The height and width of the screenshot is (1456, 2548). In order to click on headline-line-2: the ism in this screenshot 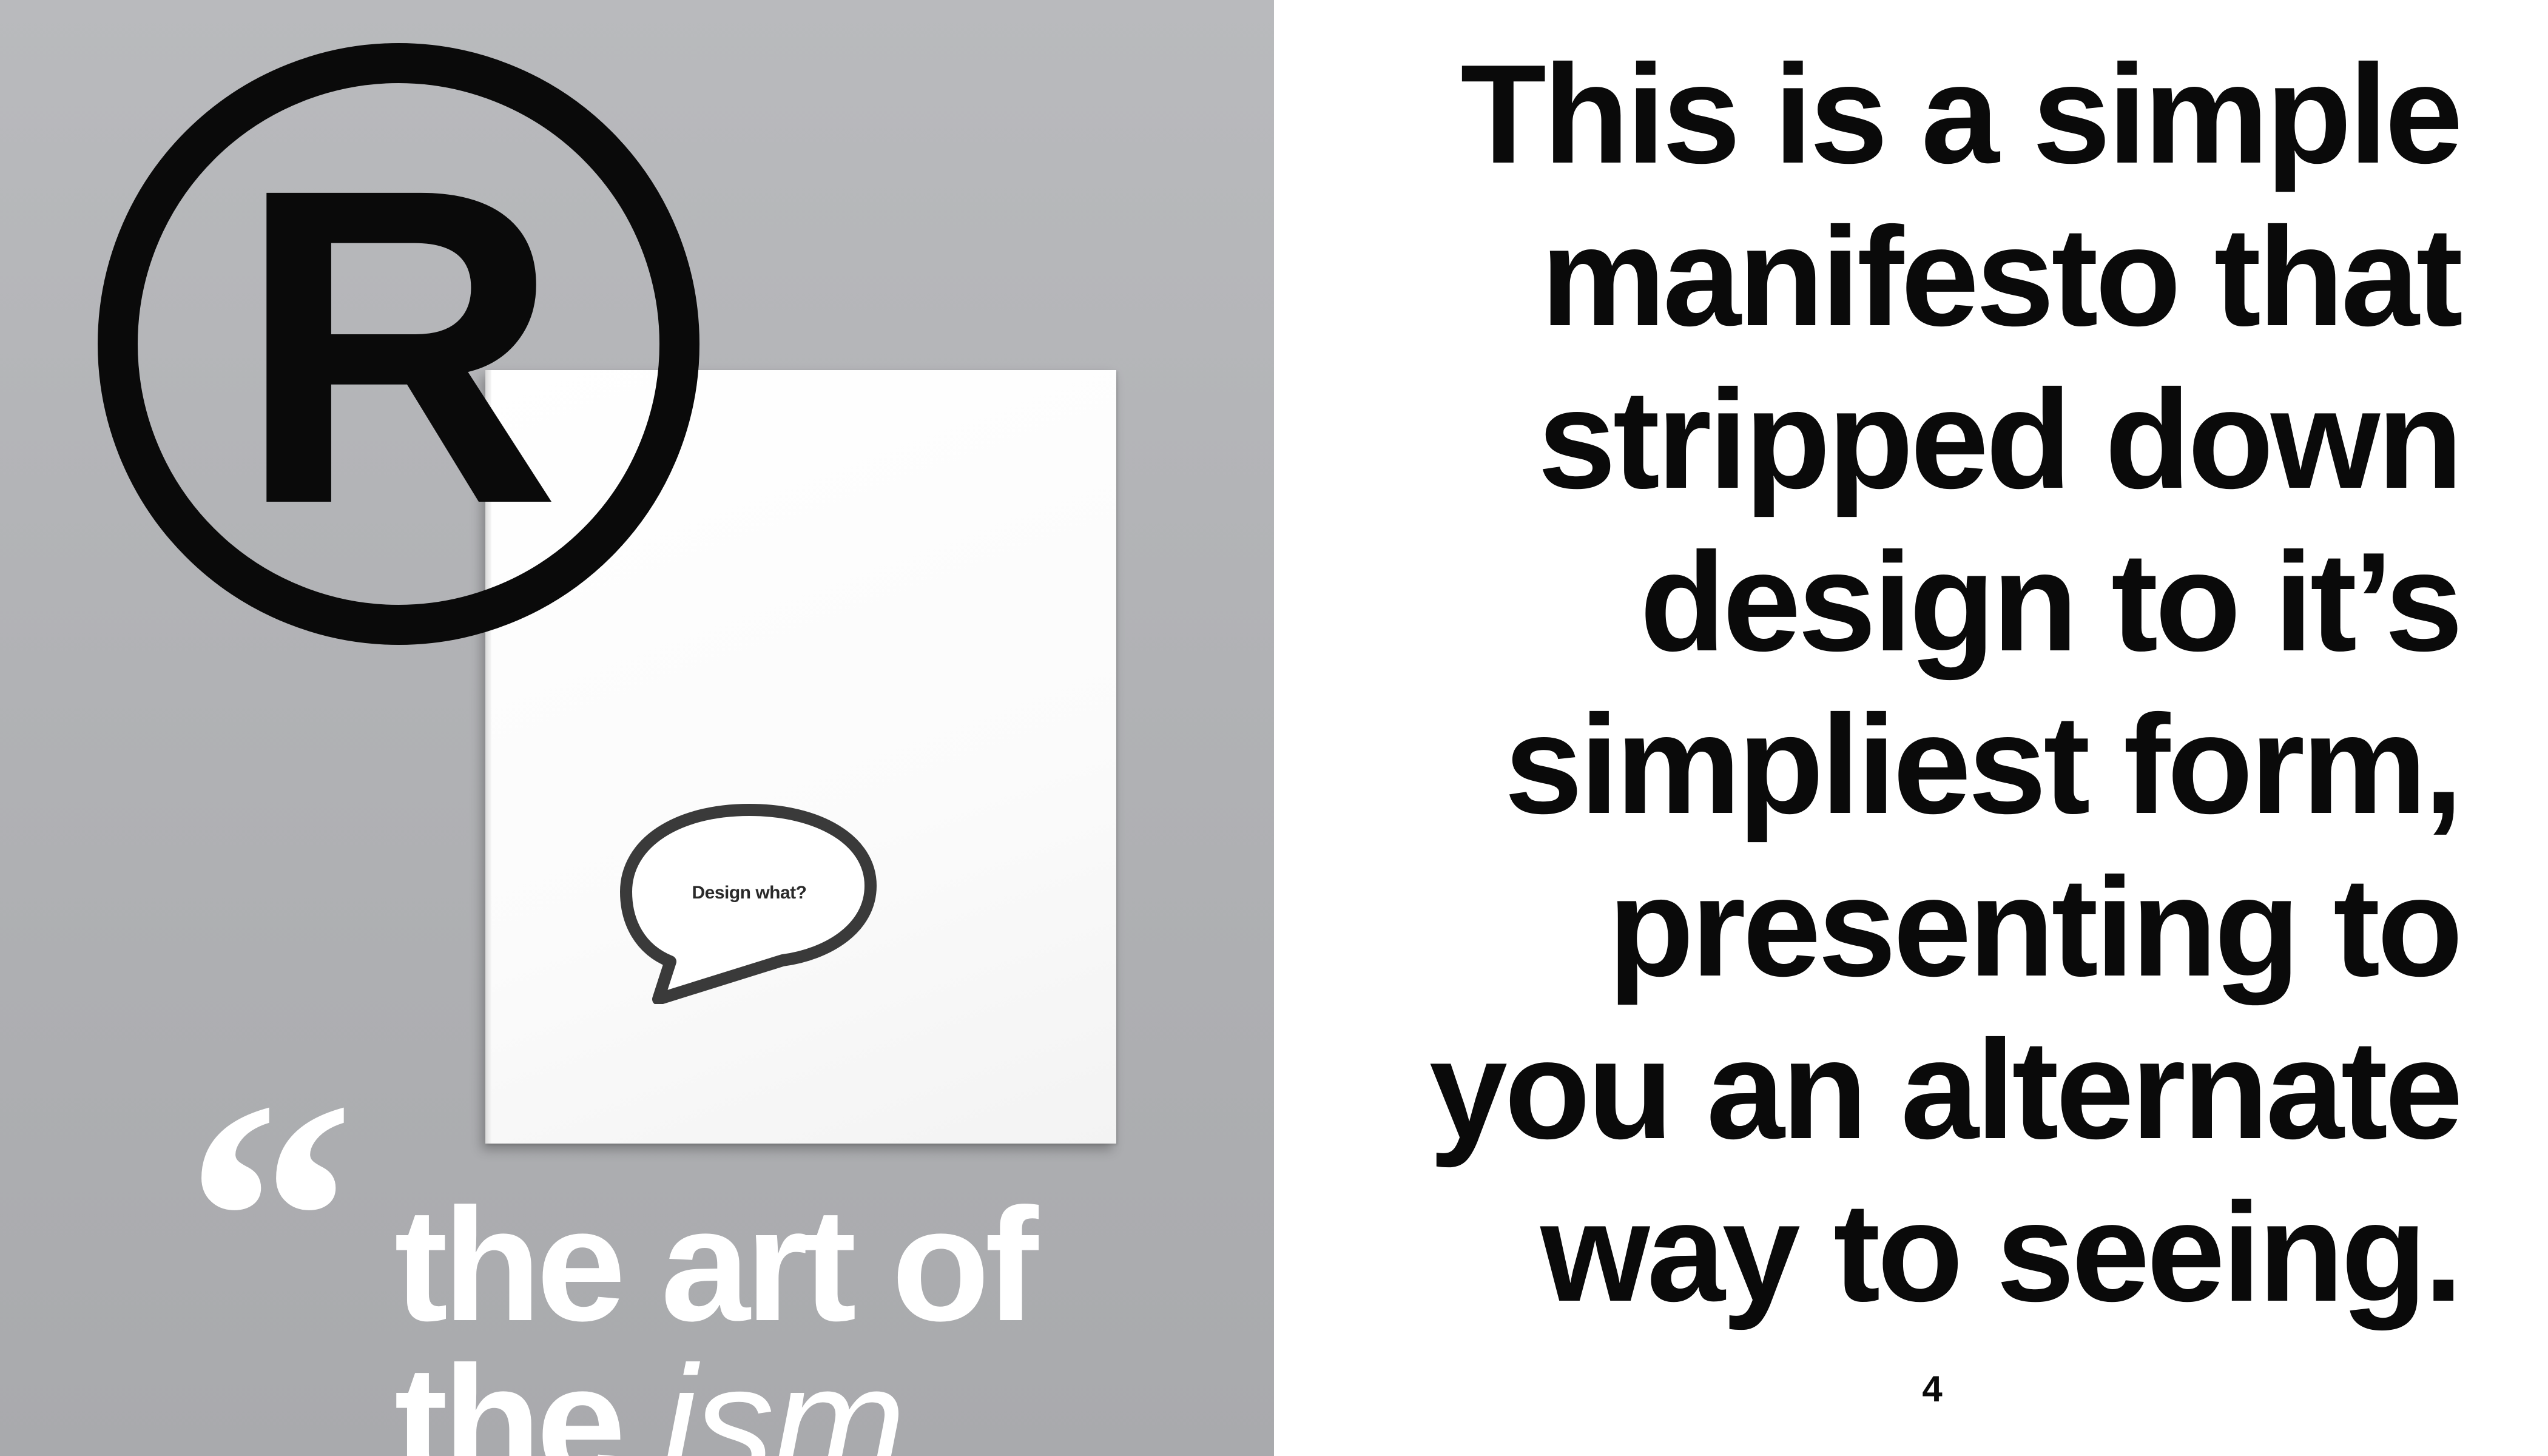, I will do `click(714, 1399)`.